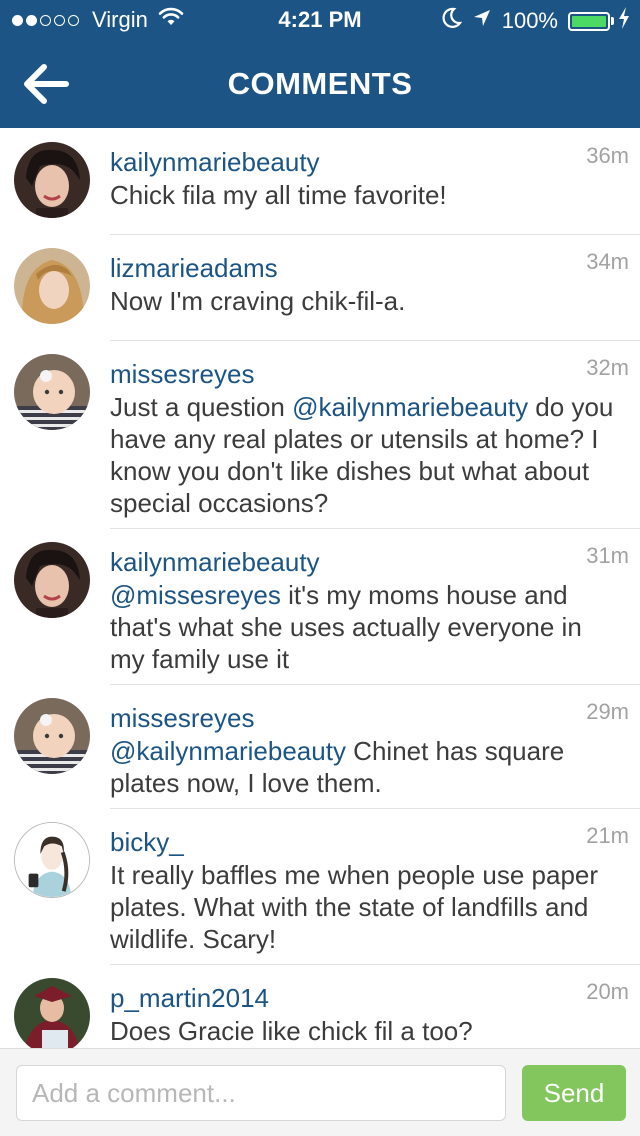 This screenshot has width=640, height=1136. Describe the element at coordinates (482, 21) in the screenshot. I see `location-arrow-icon` at that location.